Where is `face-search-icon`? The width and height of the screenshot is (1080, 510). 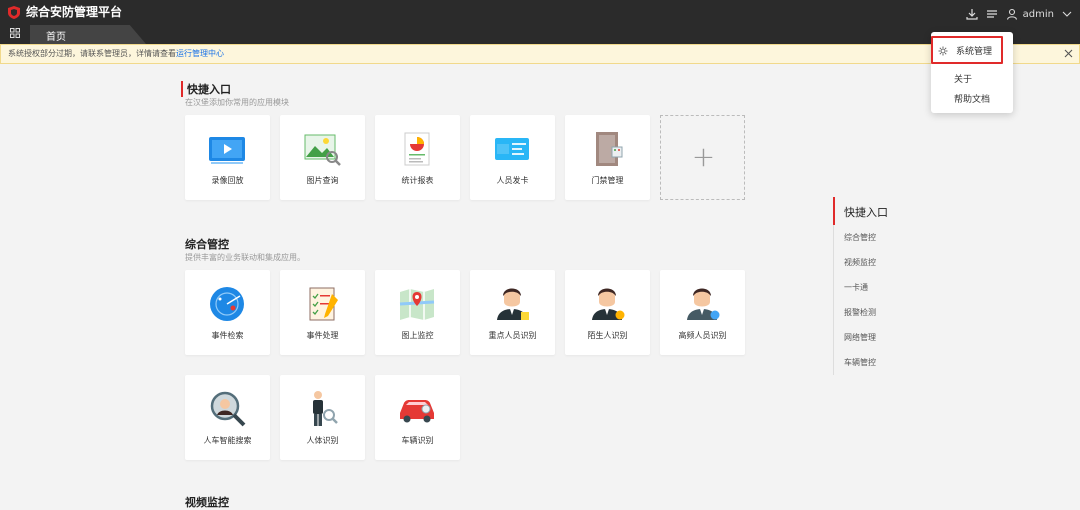 face-search-icon is located at coordinates (228, 409).